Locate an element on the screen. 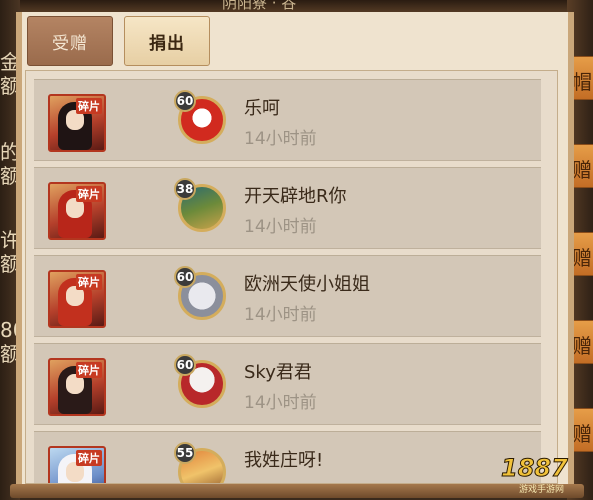 Image resolution: width=593 pixels, height=500 pixels. level-badge: 38 is located at coordinates (185, 189).